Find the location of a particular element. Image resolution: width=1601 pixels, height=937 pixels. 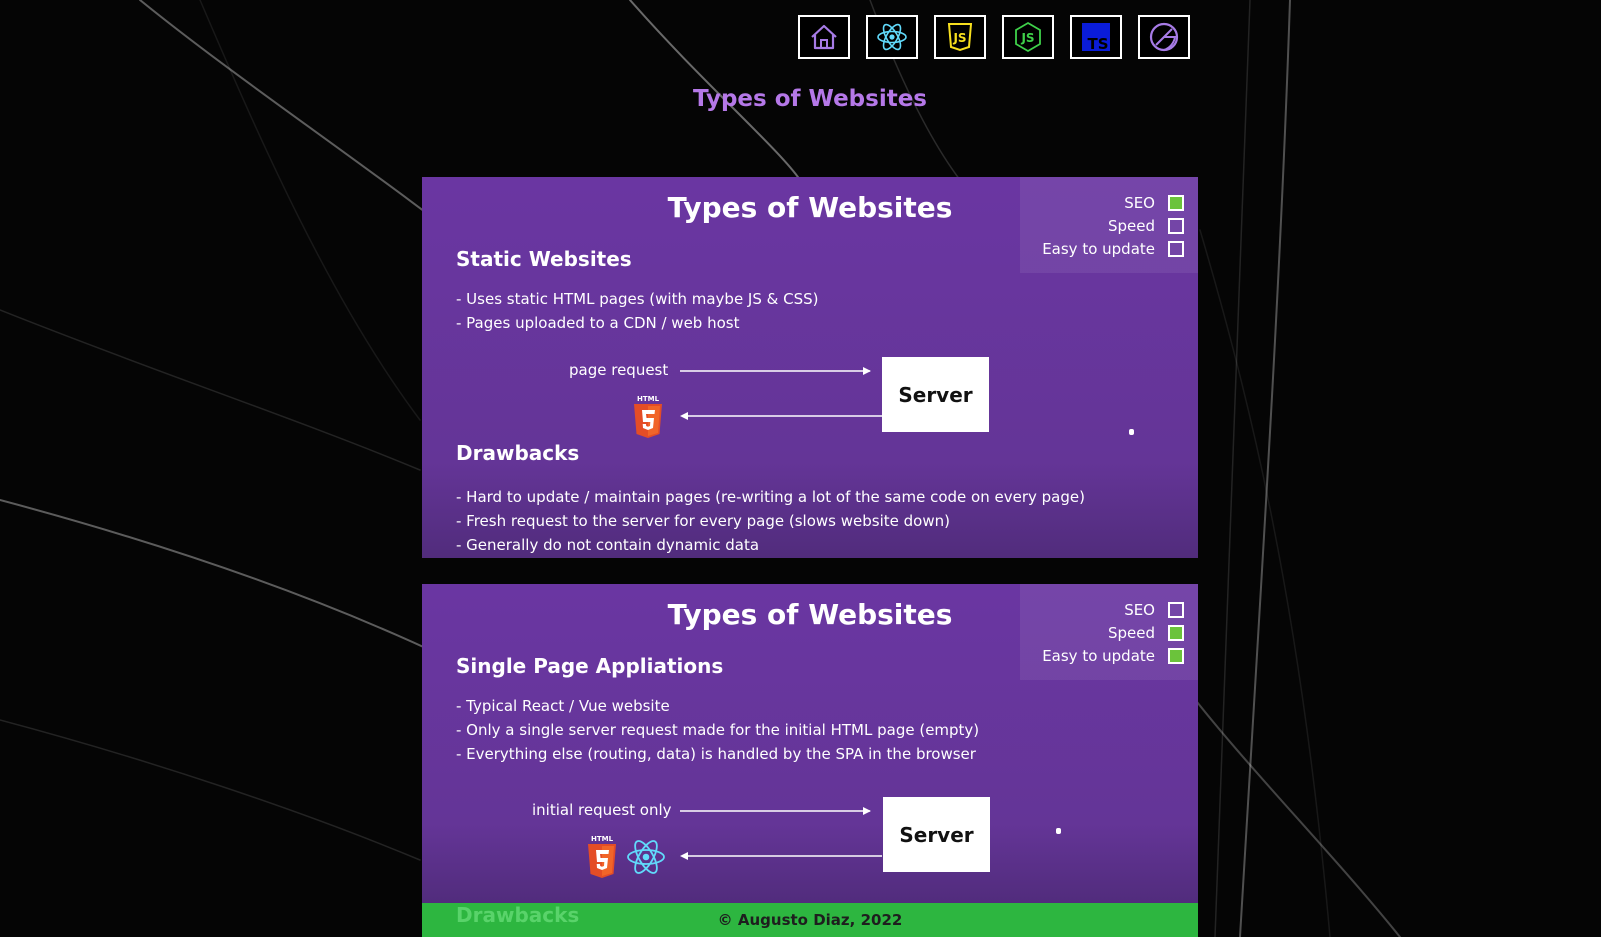

copyright-text: © Augusto Diaz, 2022 is located at coordinates (810, 920).